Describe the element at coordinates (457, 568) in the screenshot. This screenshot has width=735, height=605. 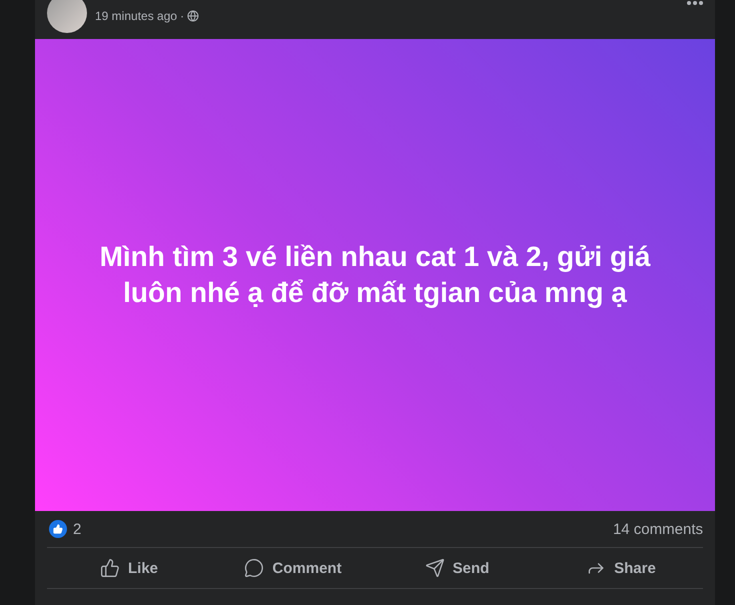
I see `send-button: Send` at that location.